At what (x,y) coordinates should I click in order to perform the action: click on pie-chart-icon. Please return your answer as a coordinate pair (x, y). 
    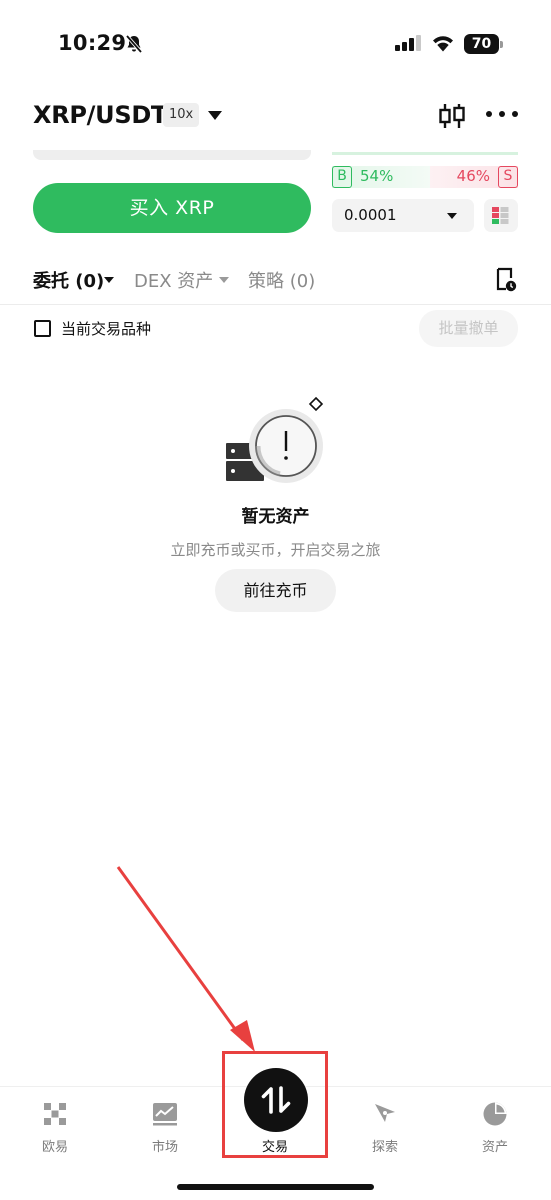
    Looking at the image, I should click on (495, 1114).